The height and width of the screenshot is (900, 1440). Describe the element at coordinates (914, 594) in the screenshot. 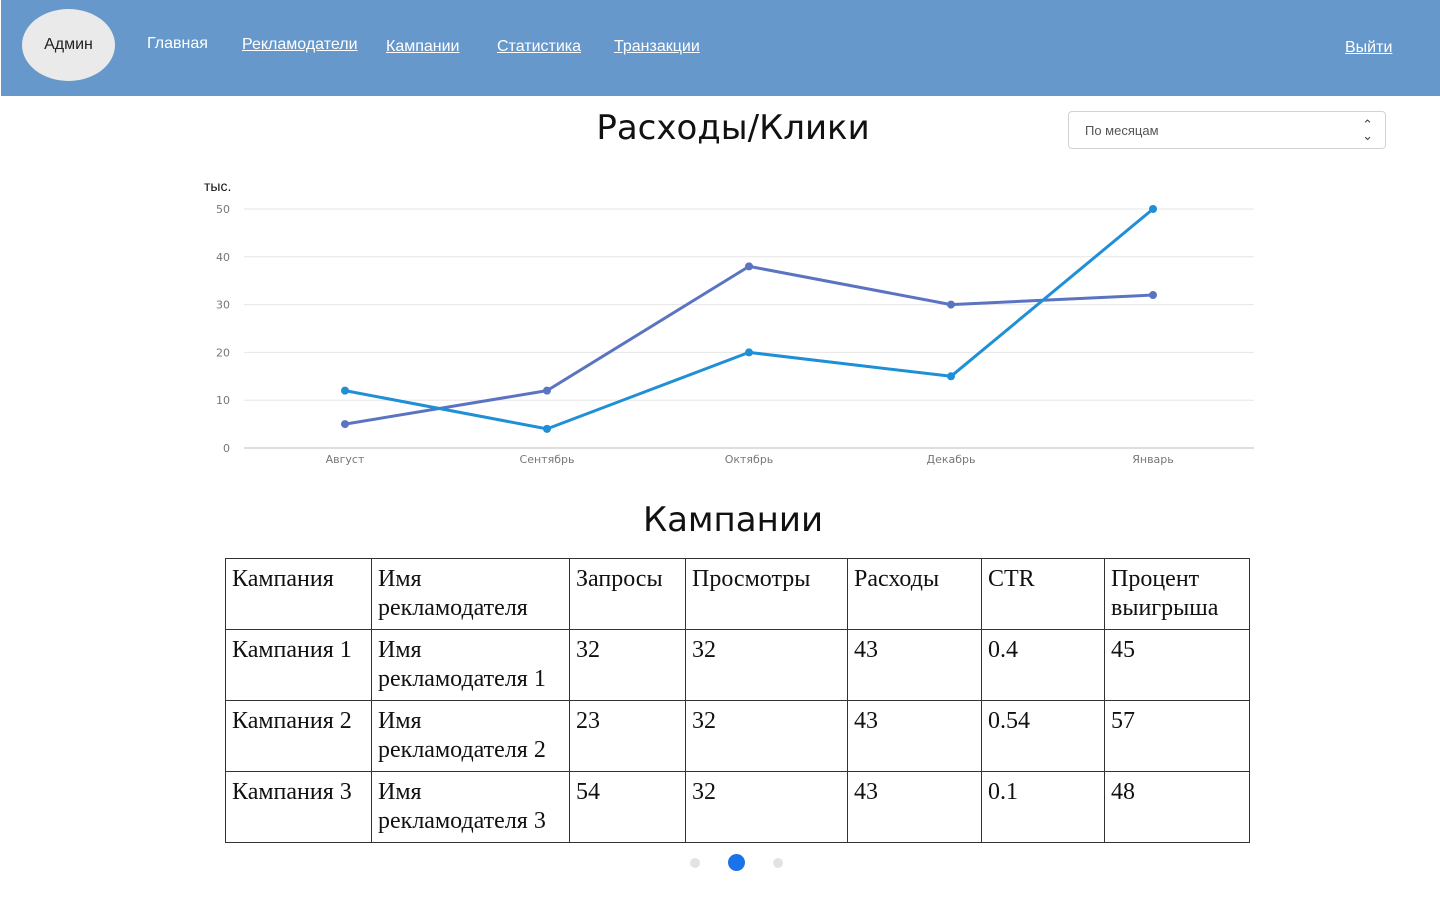

I see `column-header-expenses: Расходы` at that location.